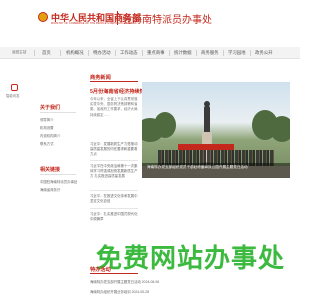 The width and height of the screenshot is (320, 300). Describe the element at coordinates (216, 130) in the screenshot. I see `news-photo-carousel: 海南特办党支部组织党员干部赴琼崖纵队公园开展主题党日活动` at that location.